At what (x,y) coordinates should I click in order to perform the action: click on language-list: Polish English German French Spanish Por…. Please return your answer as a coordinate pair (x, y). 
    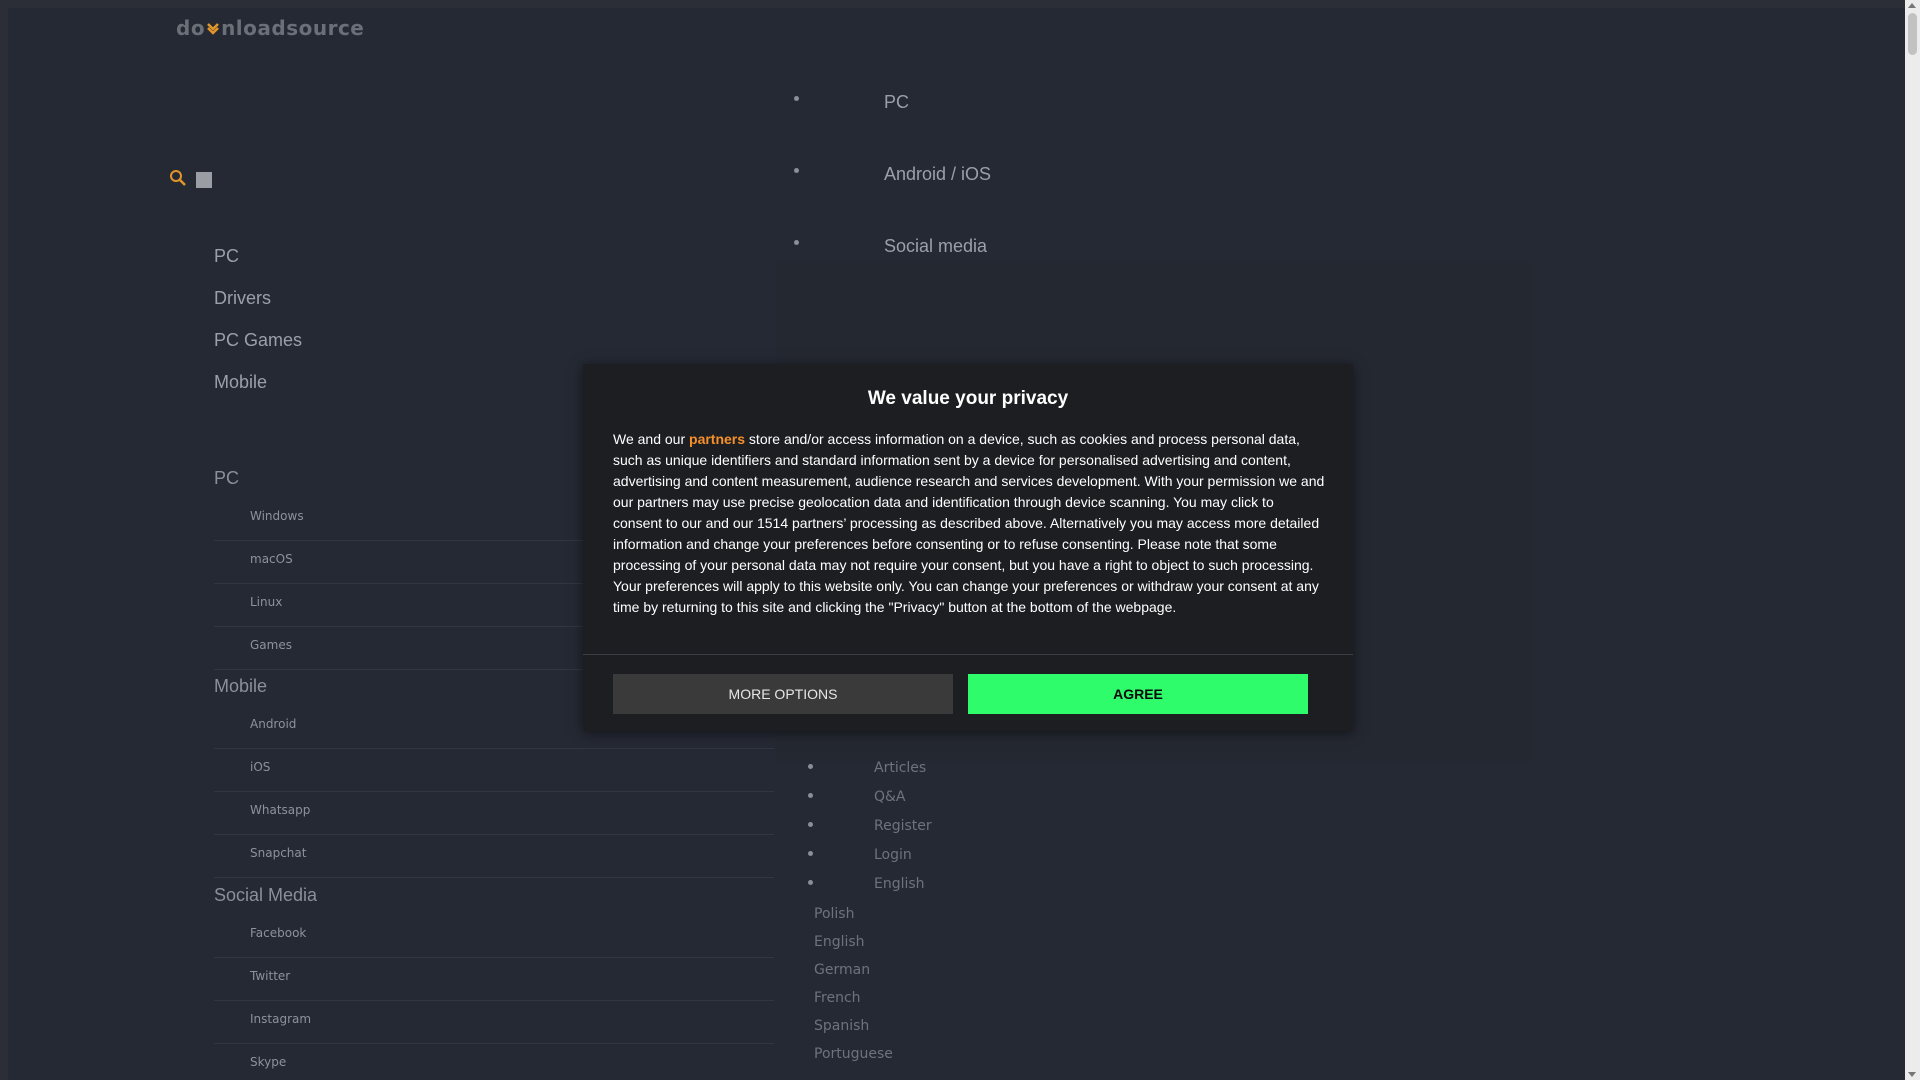
    Looking at the image, I should click on (853, 990).